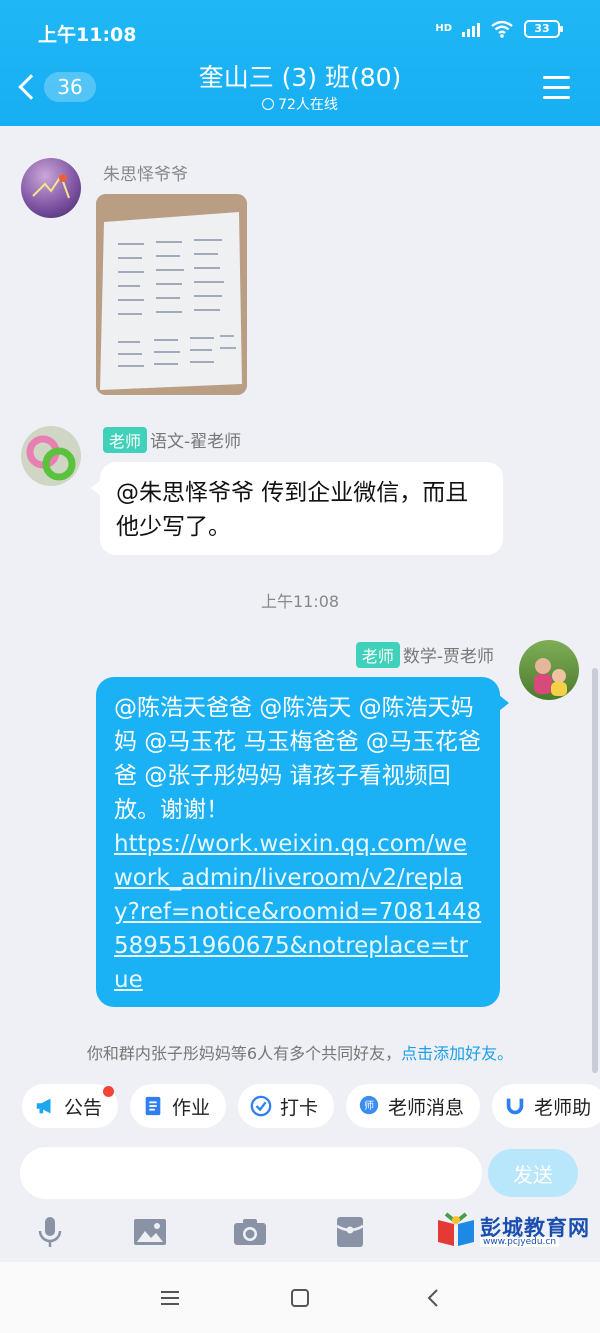 The height and width of the screenshot is (1333, 600). What do you see at coordinates (563, 1107) in the screenshot?
I see `teacher-assistant-label: 老师助` at bounding box center [563, 1107].